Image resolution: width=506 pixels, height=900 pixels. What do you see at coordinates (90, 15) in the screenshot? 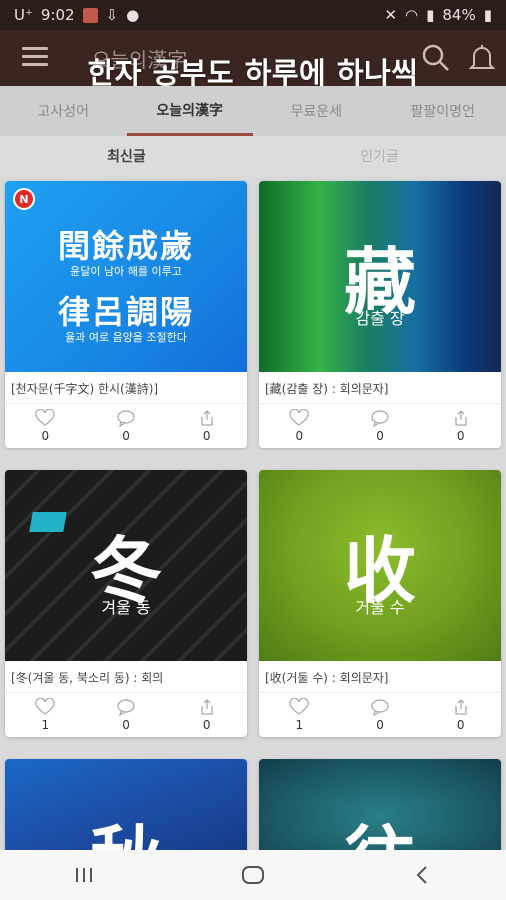
I see `notification-icon` at bounding box center [90, 15].